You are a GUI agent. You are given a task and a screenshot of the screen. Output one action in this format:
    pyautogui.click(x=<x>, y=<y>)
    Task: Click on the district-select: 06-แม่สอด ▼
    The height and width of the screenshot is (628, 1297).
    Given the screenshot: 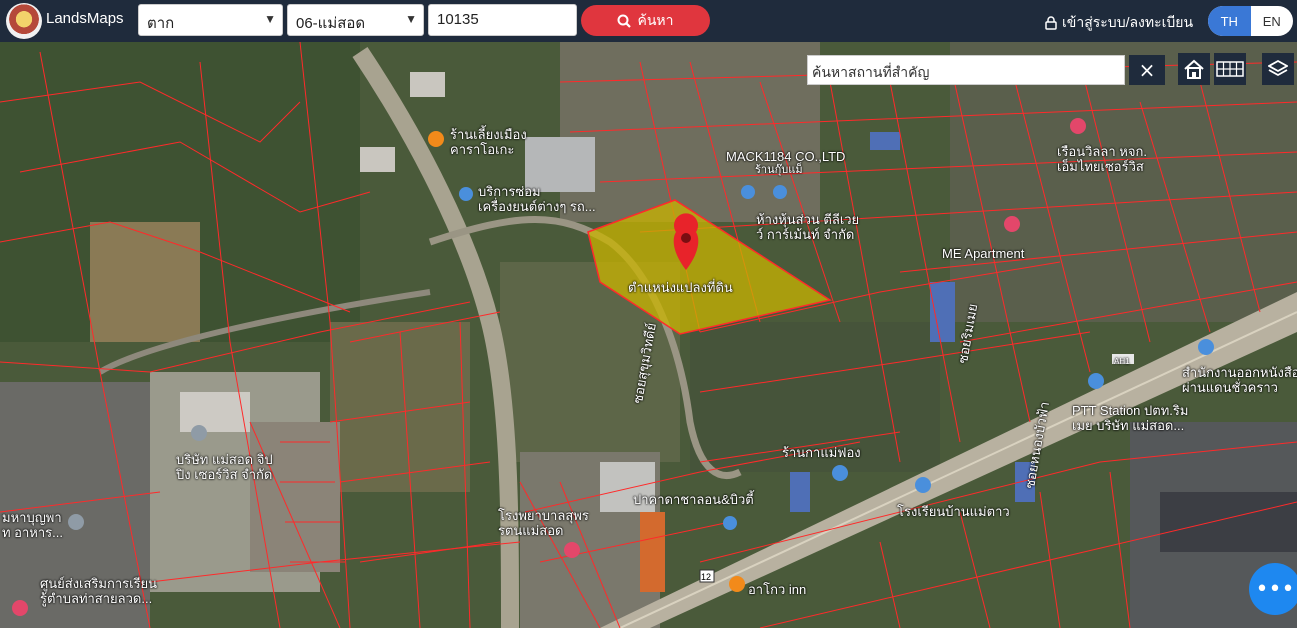 What is the action you would take?
    pyautogui.click(x=355, y=20)
    